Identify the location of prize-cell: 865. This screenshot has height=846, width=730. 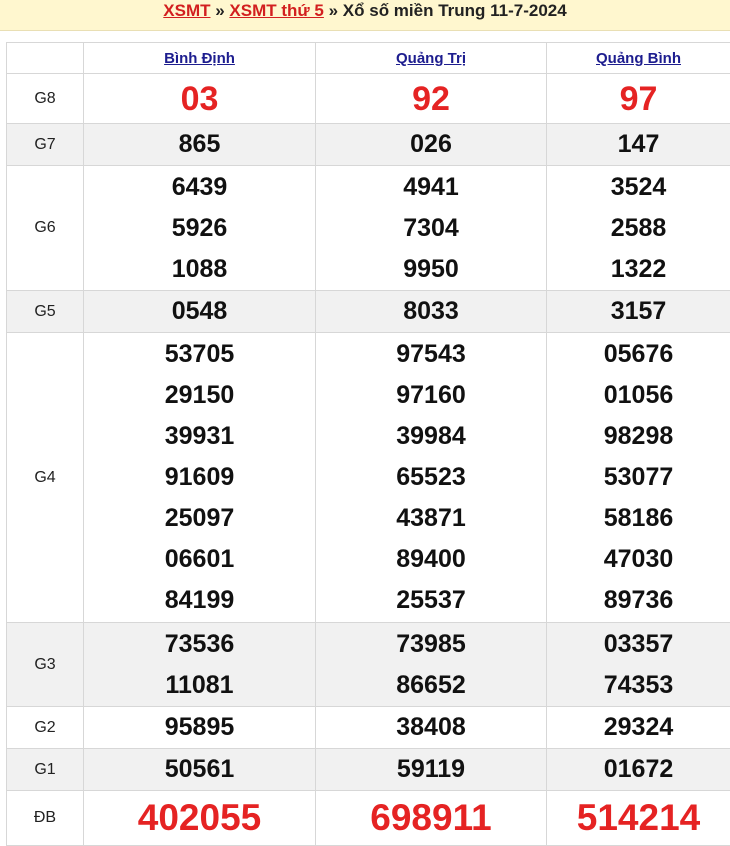
(199, 144).